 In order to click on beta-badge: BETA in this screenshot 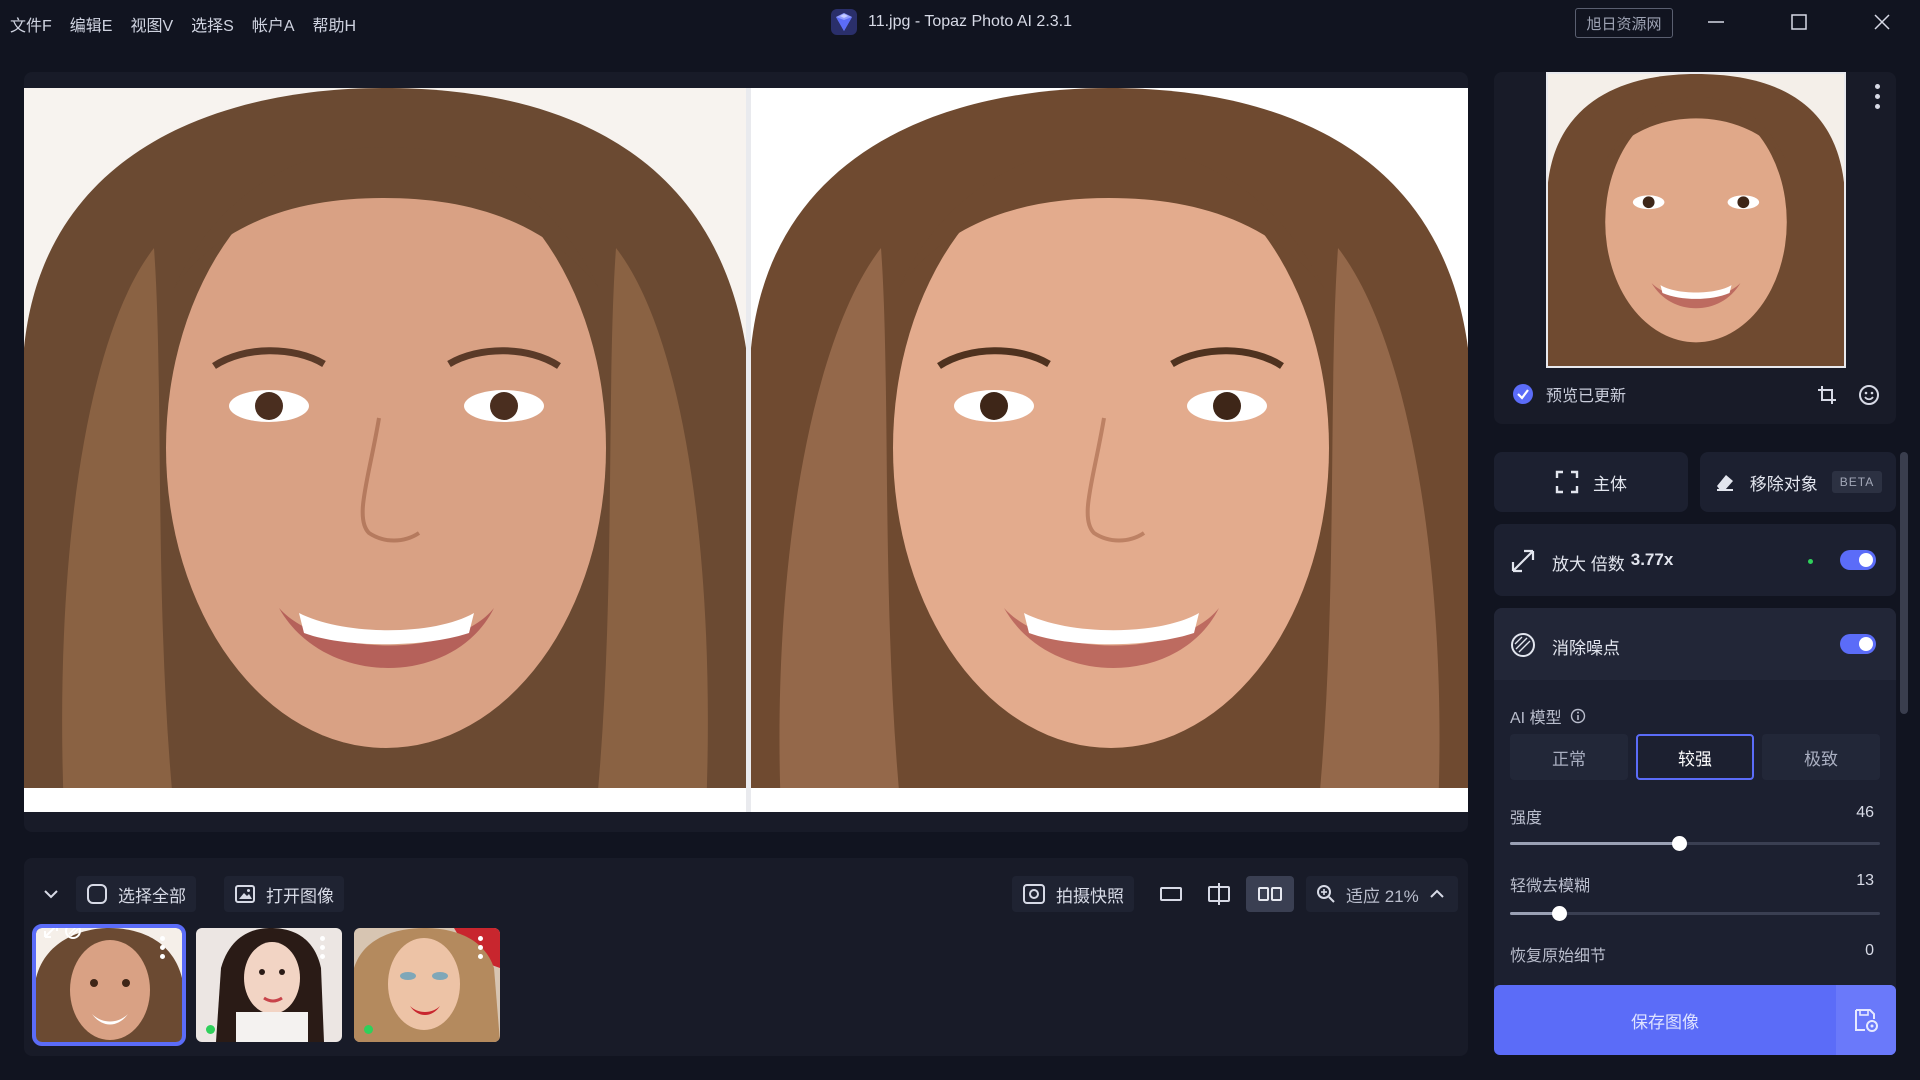, I will do `click(1857, 482)`.